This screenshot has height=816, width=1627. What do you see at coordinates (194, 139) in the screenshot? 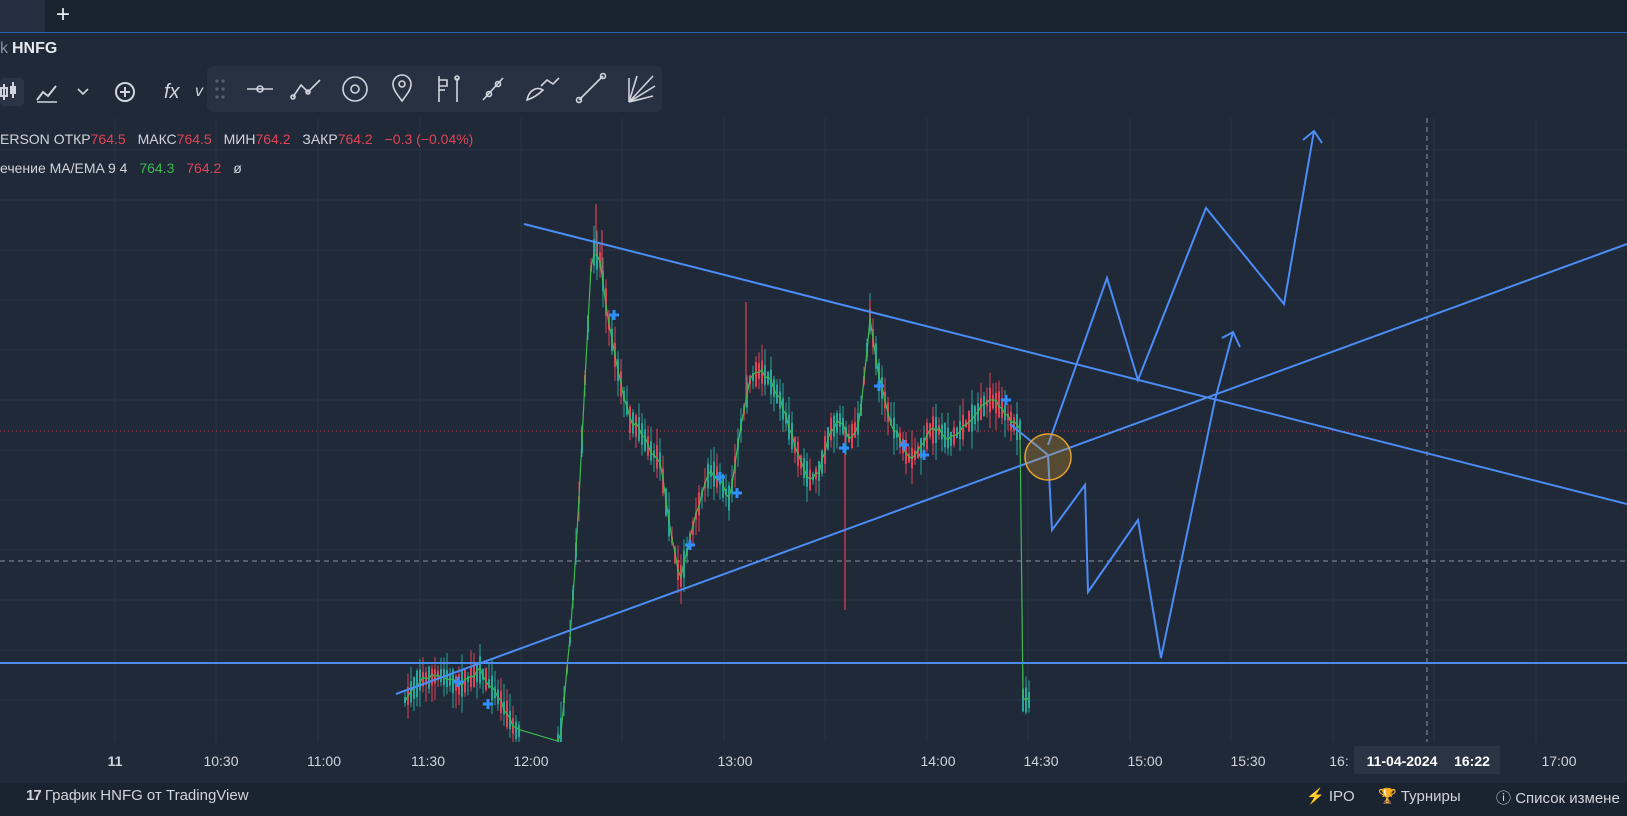
I see `high-value: 764.5` at bounding box center [194, 139].